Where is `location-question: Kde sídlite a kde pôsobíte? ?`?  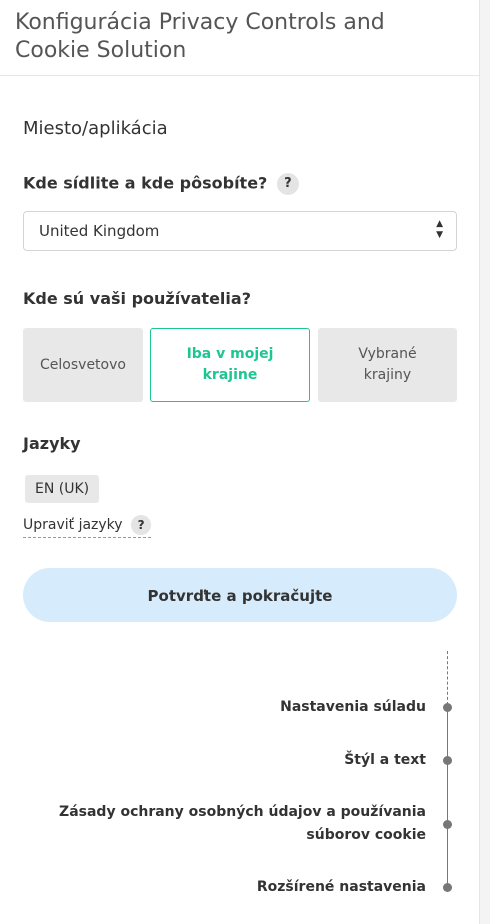
location-question: Kde sídlite a kde pôsobíte? ? is located at coordinates (161, 184).